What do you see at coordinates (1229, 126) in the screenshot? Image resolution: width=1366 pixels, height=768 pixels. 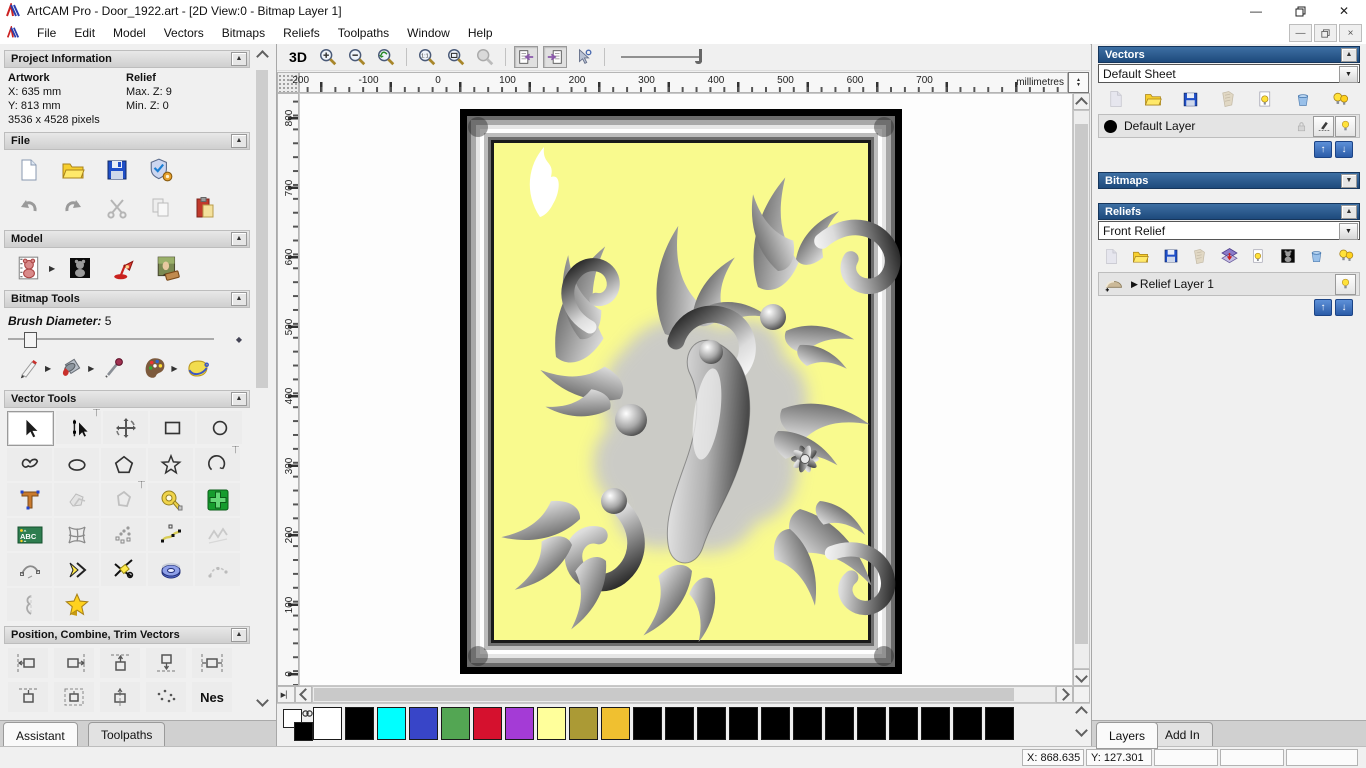 I see `vector-layer-row: Default Layer` at bounding box center [1229, 126].